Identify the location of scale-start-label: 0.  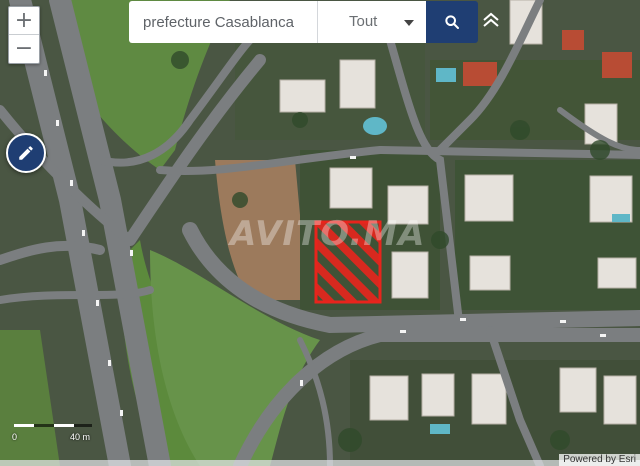
(15, 437).